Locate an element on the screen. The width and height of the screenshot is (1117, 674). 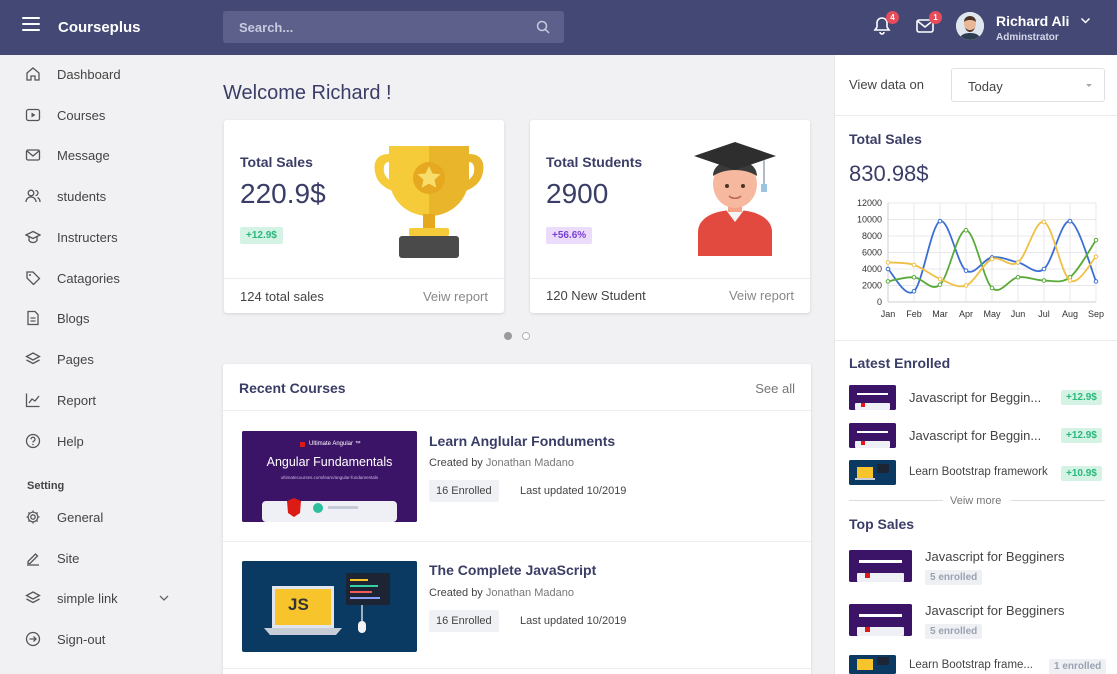
list-item-name: Learn Bootstrap framework is located at coordinates (978, 472).